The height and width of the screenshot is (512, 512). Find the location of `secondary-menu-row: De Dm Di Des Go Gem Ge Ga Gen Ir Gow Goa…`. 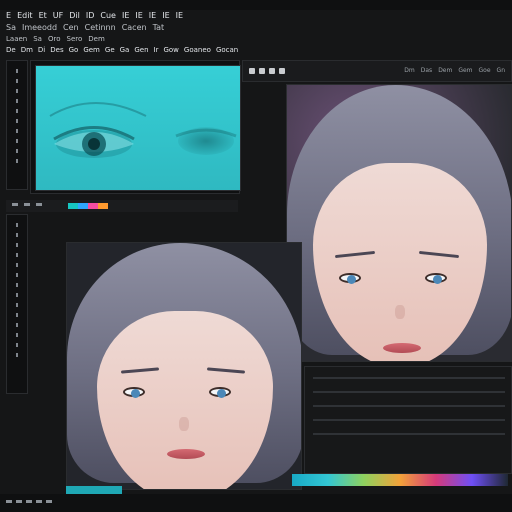

secondary-menu-row: De Dm Di Des Go Gem Ge Ga Gen Ir Gow Goa… is located at coordinates (256, 50).